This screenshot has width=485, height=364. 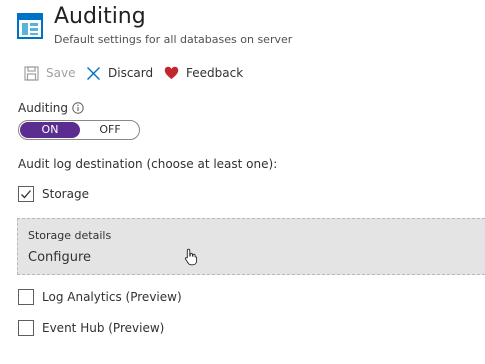 I want to click on page-title: Auditing, so click(x=100, y=16).